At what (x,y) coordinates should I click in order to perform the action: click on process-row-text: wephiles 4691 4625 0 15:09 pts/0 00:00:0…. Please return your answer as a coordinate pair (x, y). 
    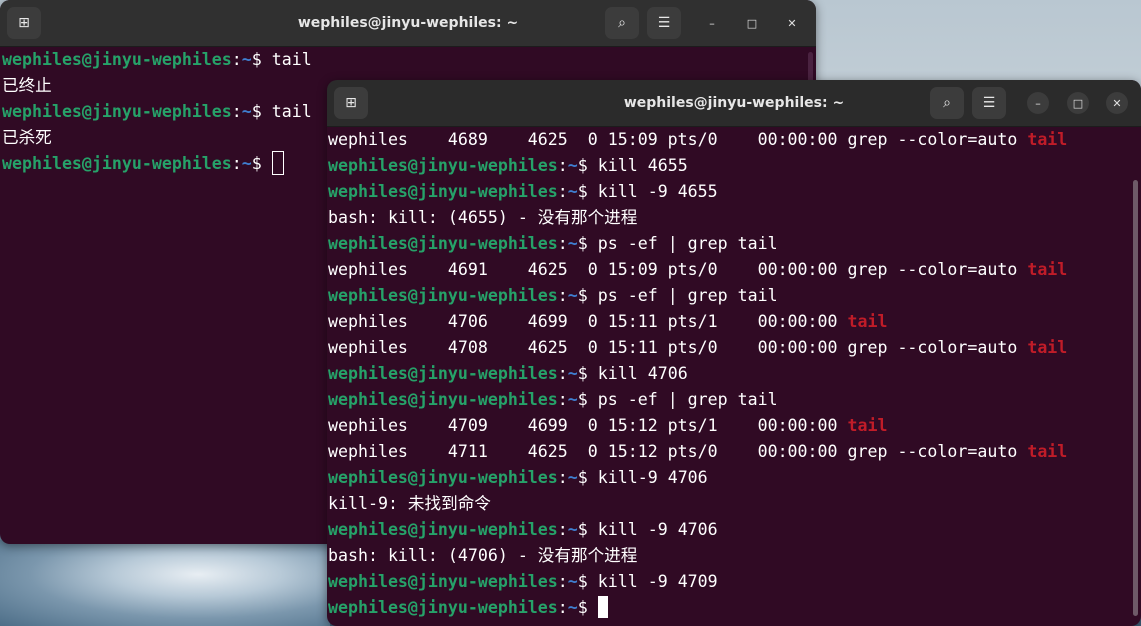
    Looking at the image, I should click on (678, 269).